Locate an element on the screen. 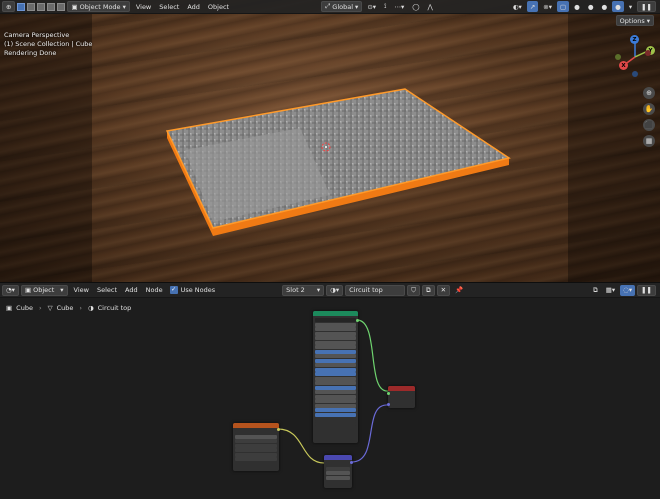  gizmo-x-axis: X is located at coordinates (623, 65).